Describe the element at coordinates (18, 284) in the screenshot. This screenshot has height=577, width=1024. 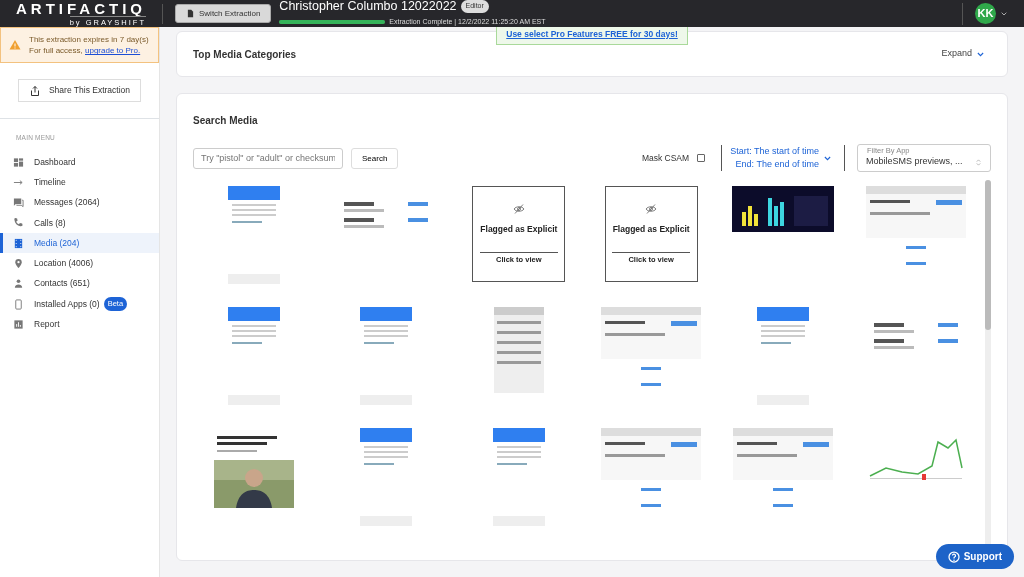
I see `person-icon` at that location.